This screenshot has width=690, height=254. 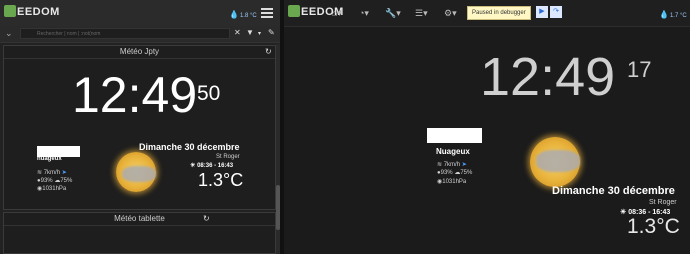 What do you see at coordinates (454, 135) in the screenshot?
I see `location-label` at bounding box center [454, 135].